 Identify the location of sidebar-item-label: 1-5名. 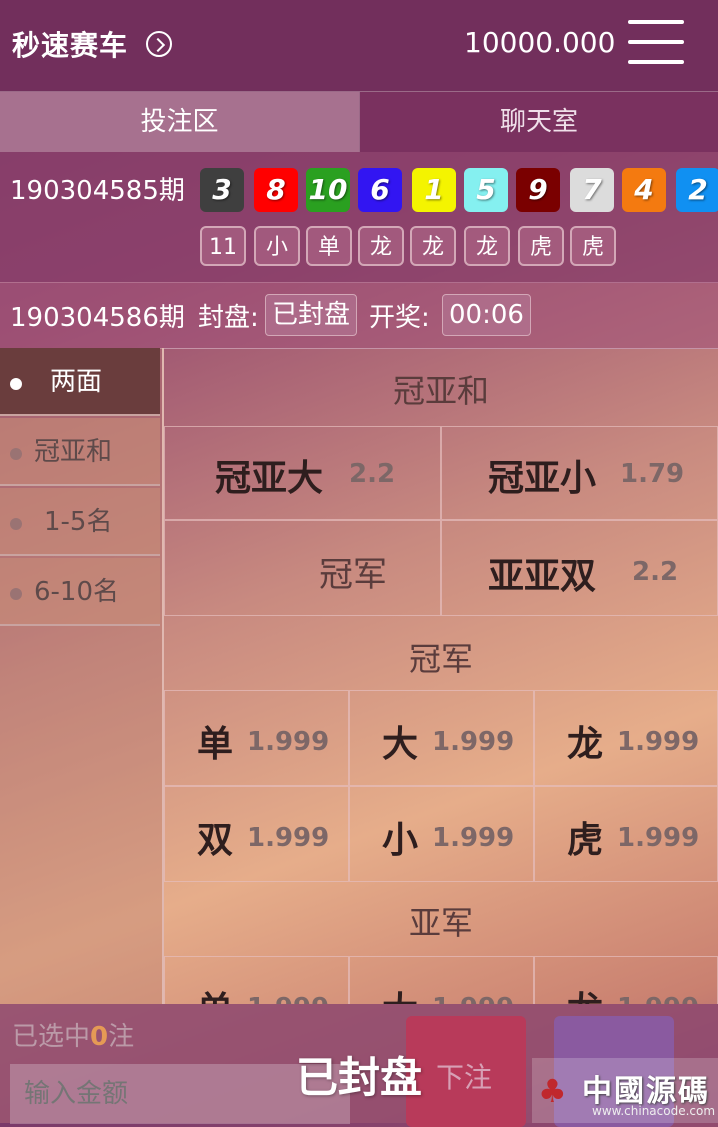
(78, 522).